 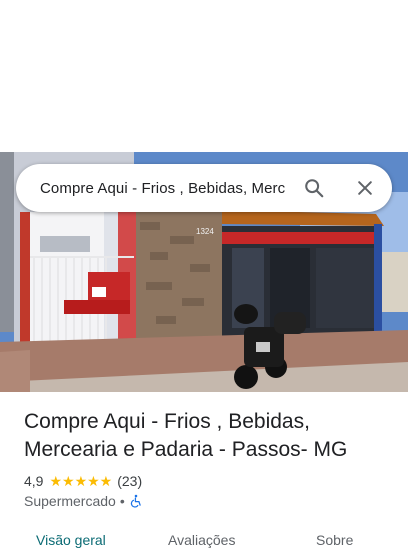 I want to click on category-label: Supermercado, so click(x=70, y=501).